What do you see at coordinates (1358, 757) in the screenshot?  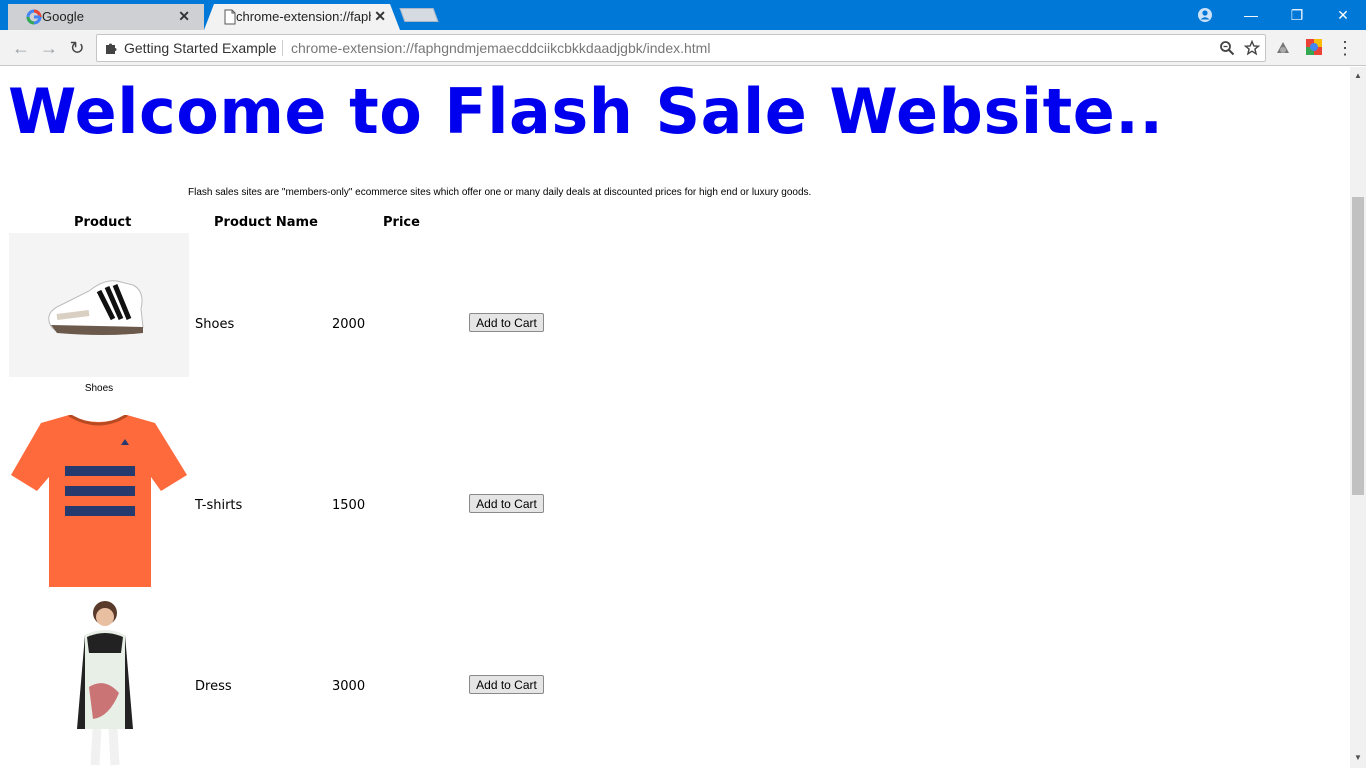 I see `scroll-down-arrow: ▼` at bounding box center [1358, 757].